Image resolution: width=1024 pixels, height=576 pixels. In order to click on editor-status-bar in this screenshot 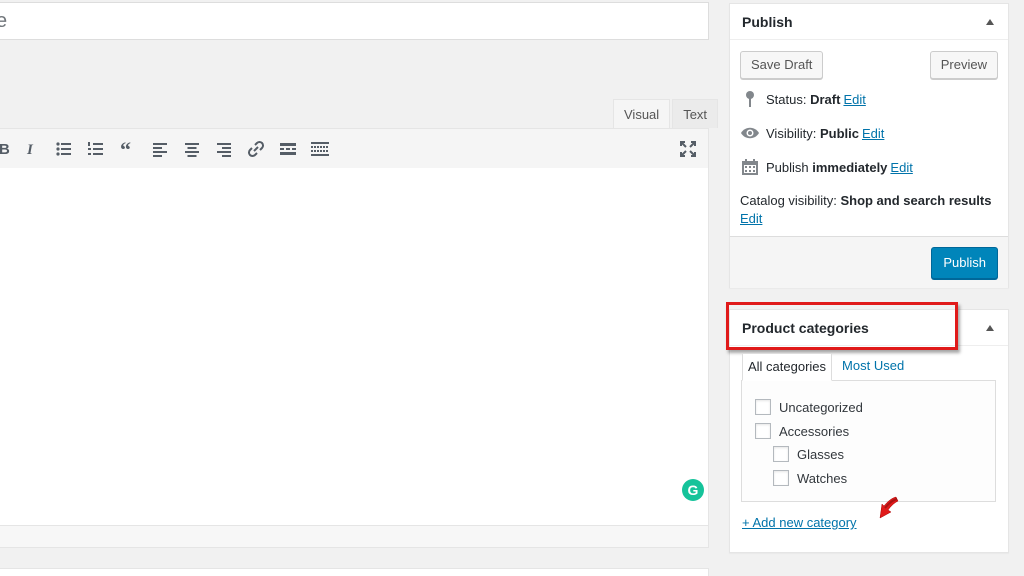, I will do `click(354, 537)`.